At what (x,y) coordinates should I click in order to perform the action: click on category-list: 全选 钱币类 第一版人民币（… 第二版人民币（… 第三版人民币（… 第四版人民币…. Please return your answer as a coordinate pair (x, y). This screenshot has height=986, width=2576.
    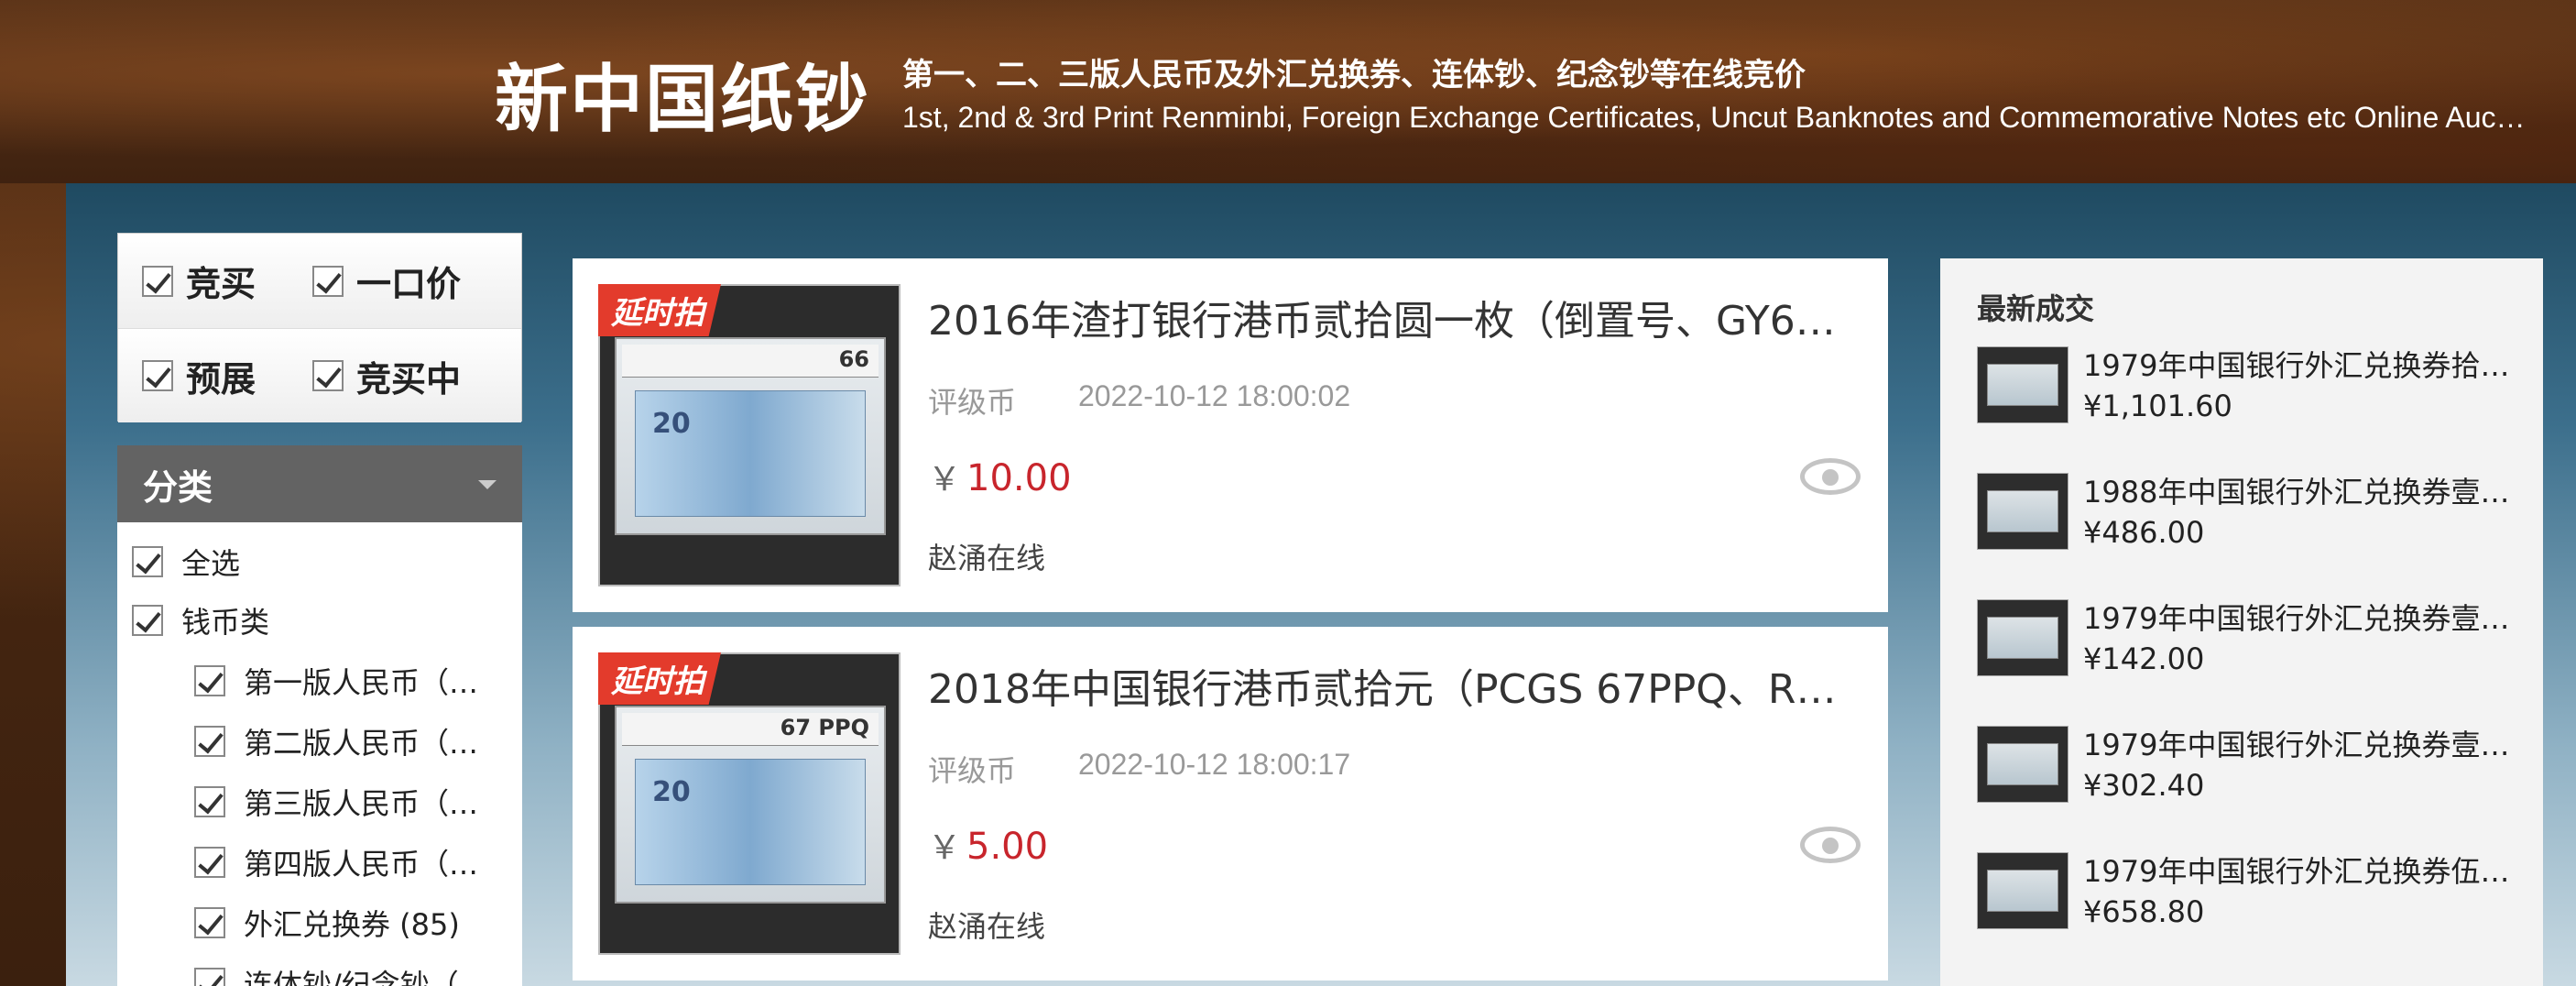
    Looking at the image, I should click on (319, 754).